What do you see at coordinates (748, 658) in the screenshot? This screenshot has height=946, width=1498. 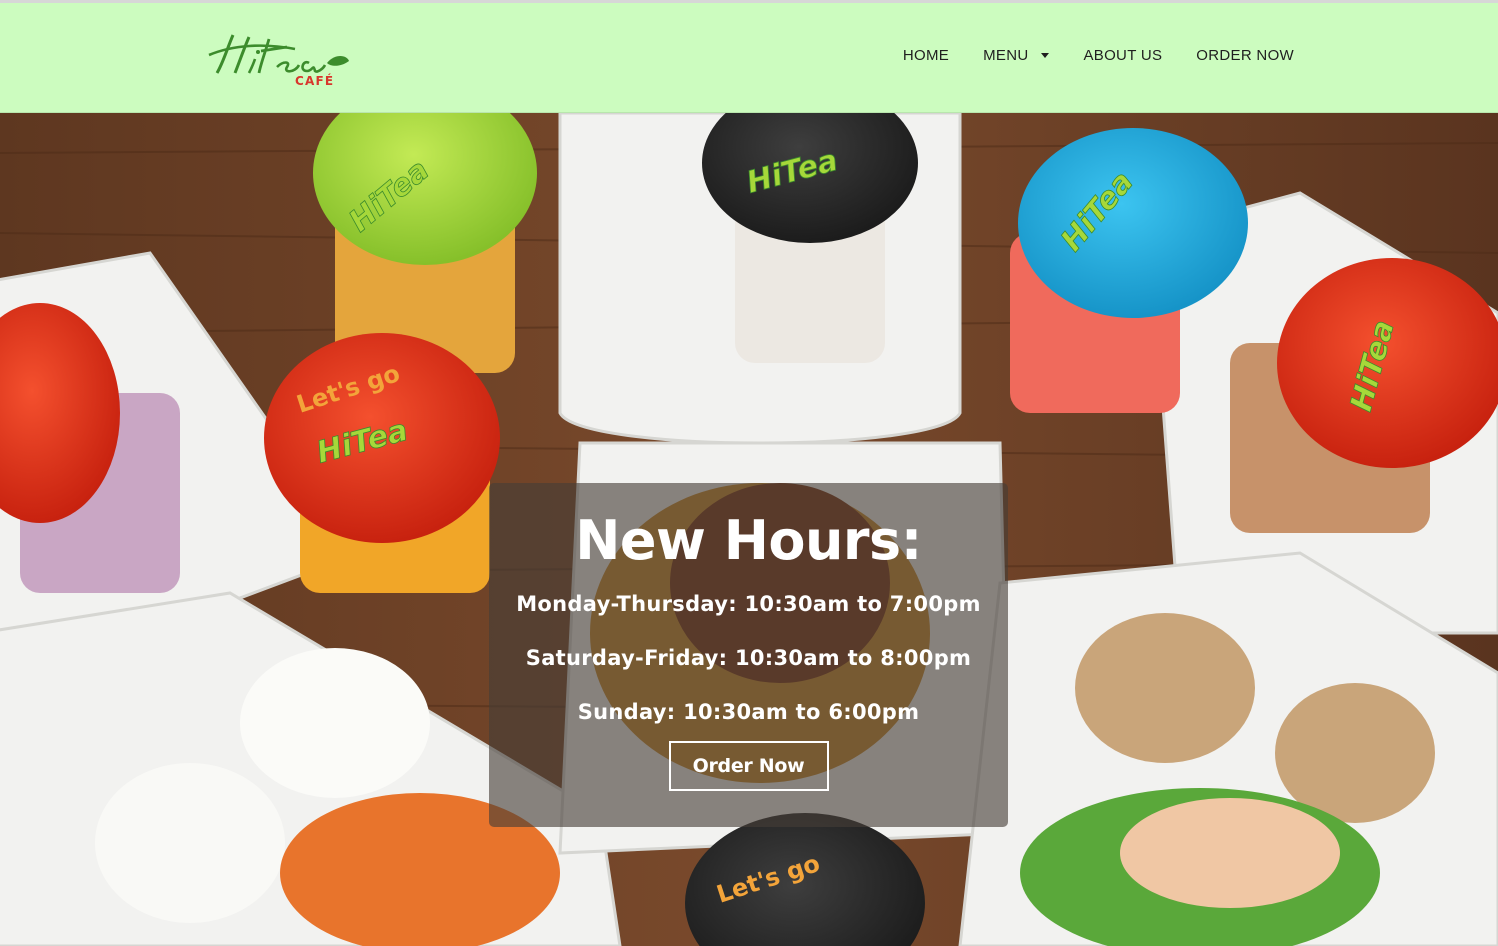 I see `hours-friday: Saturday-Friday: 10:30am to 8:00pm` at bounding box center [748, 658].